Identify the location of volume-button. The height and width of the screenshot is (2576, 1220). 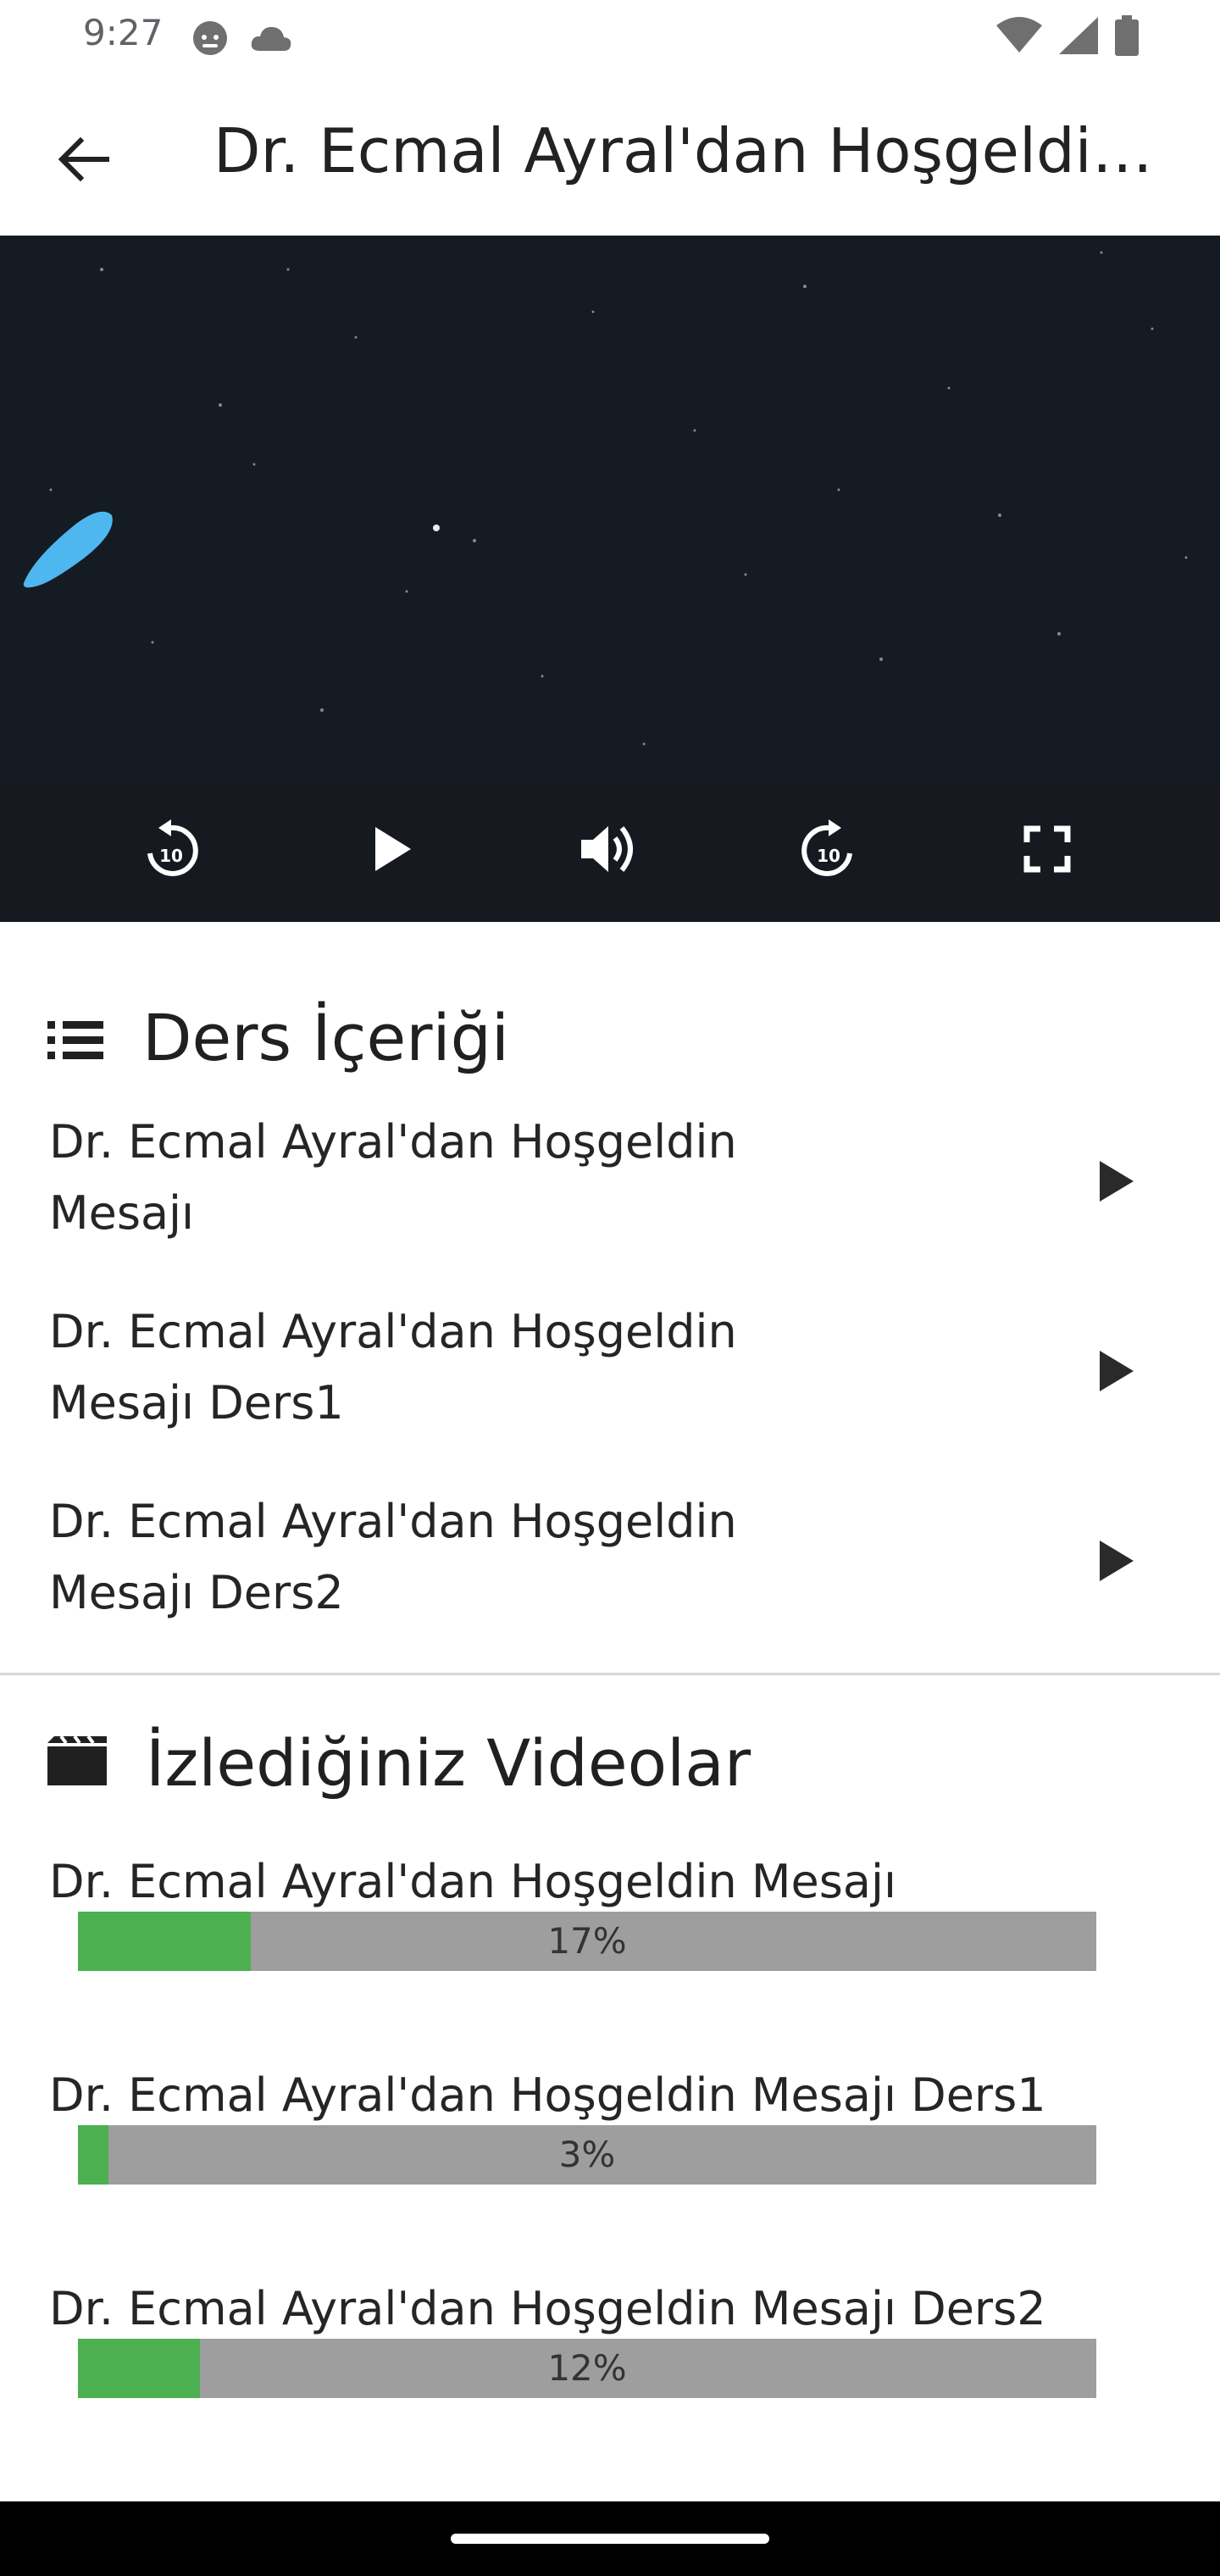
(610, 851).